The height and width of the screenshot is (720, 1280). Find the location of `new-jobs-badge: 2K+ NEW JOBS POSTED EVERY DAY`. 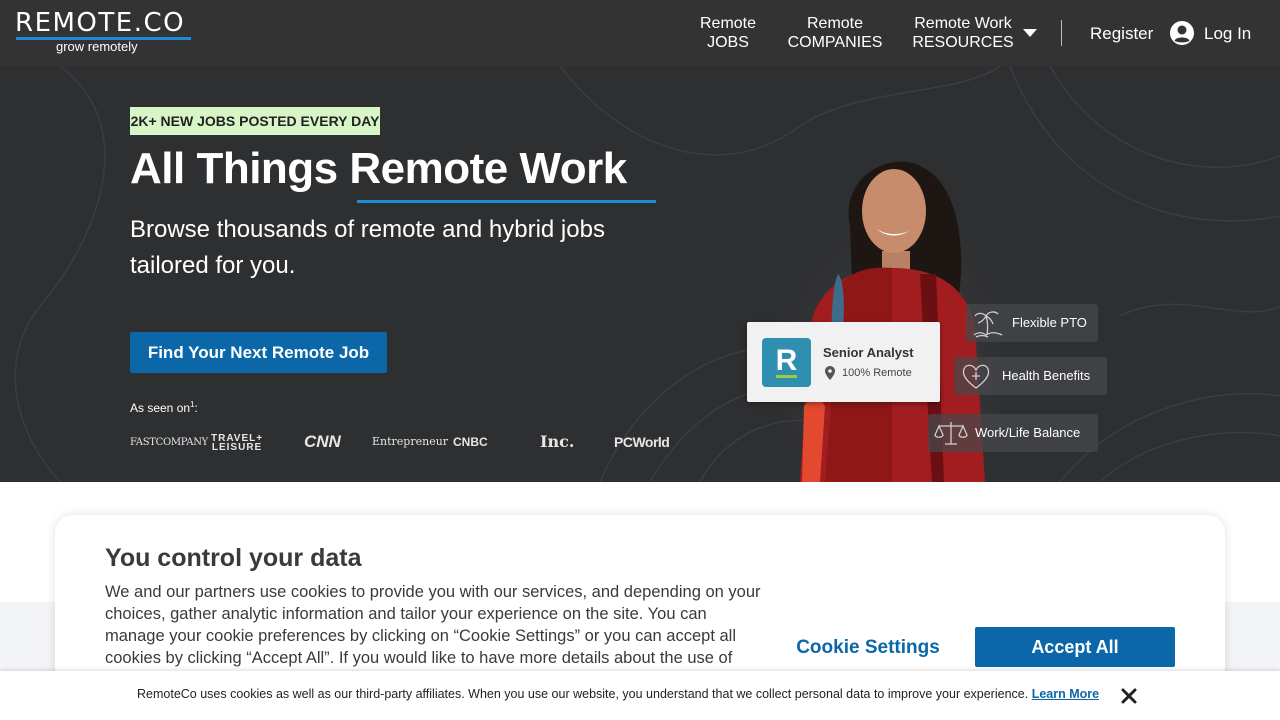

new-jobs-badge: 2K+ NEW JOBS POSTED EVERY DAY is located at coordinates (255, 121).